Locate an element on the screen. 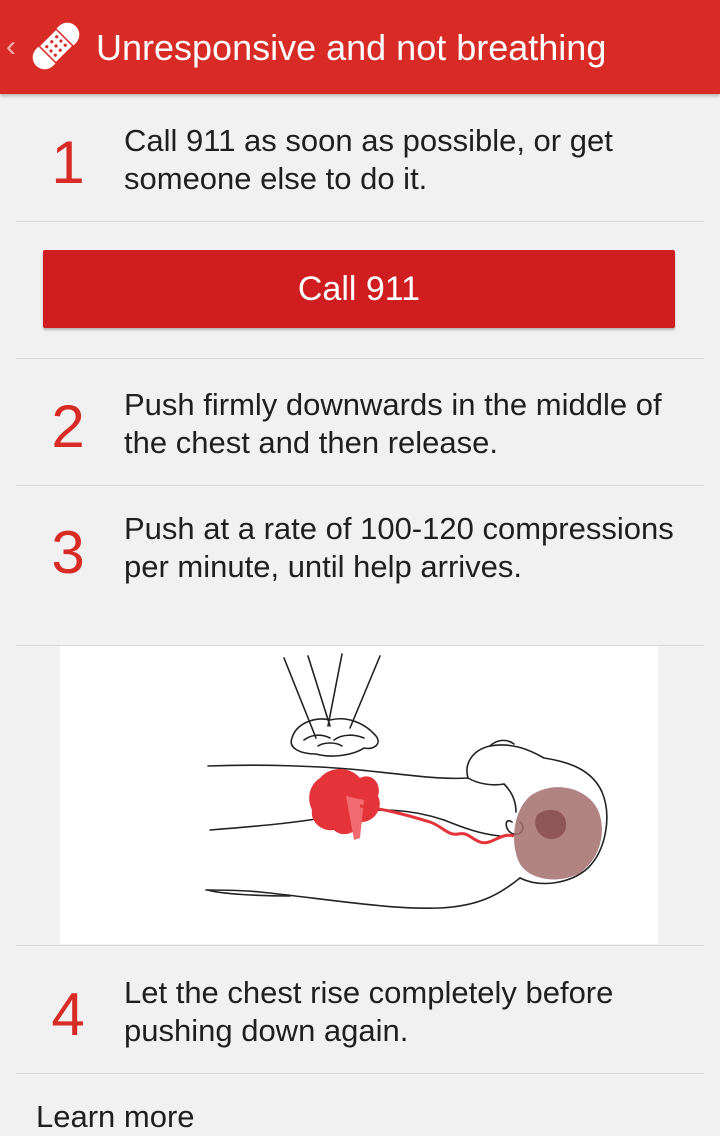 Image resolution: width=720 pixels, height=1136 pixels. call-911-button: Call 911 is located at coordinates (359, 289).